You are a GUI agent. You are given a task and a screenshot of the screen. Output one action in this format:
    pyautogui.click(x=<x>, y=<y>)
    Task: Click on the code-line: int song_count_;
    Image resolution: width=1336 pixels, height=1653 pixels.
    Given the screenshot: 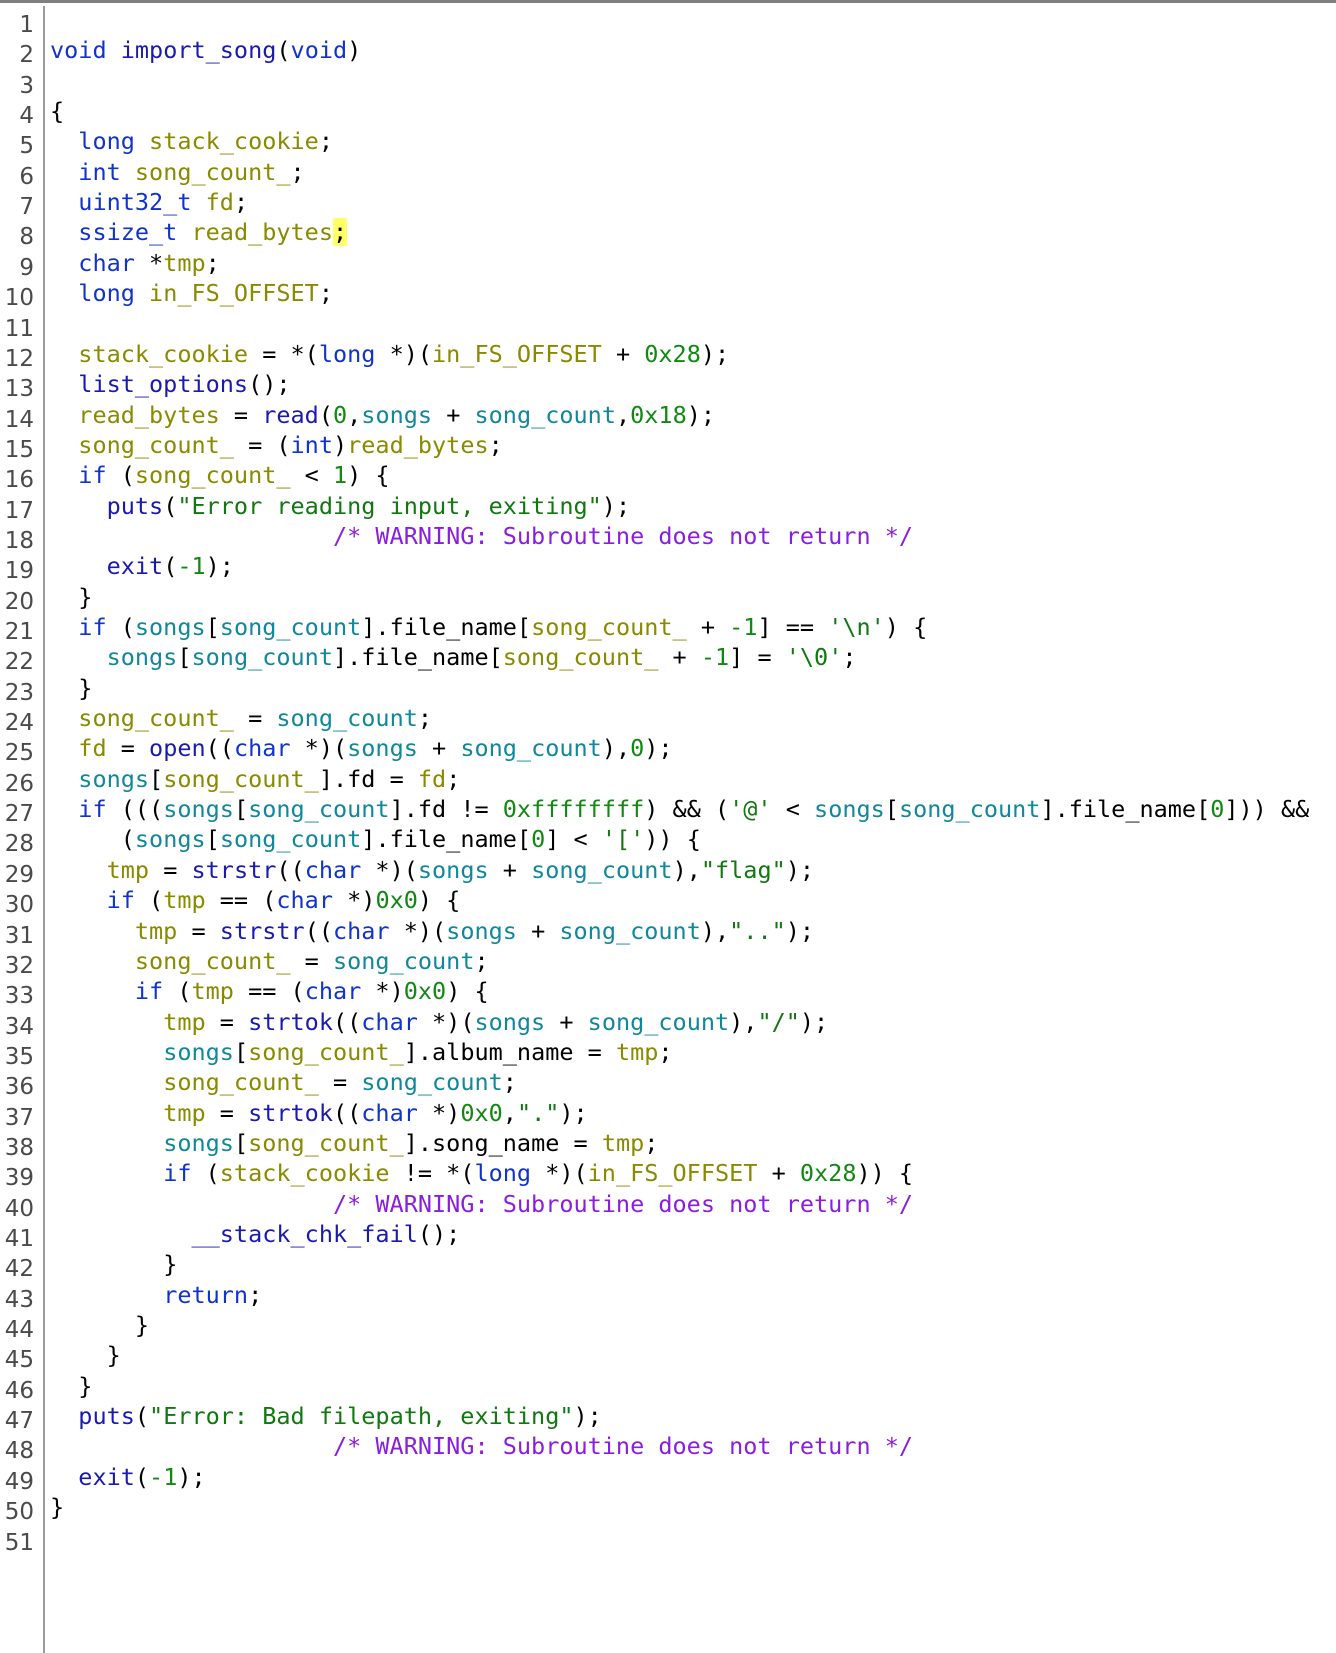 What is the action you would take?
    pyautogui.click(x=177, y=172)
    